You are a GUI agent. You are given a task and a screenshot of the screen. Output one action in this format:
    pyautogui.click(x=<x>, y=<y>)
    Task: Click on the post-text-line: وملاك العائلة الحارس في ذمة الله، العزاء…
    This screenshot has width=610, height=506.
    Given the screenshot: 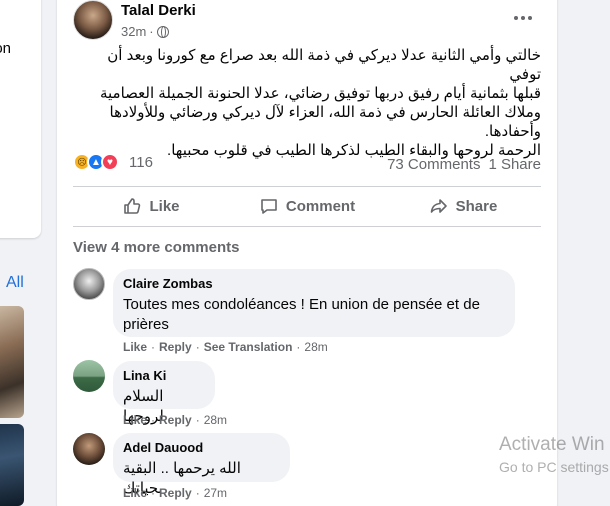 What is the action you would take?
    pyautogui.click(x=325, y=112)
    